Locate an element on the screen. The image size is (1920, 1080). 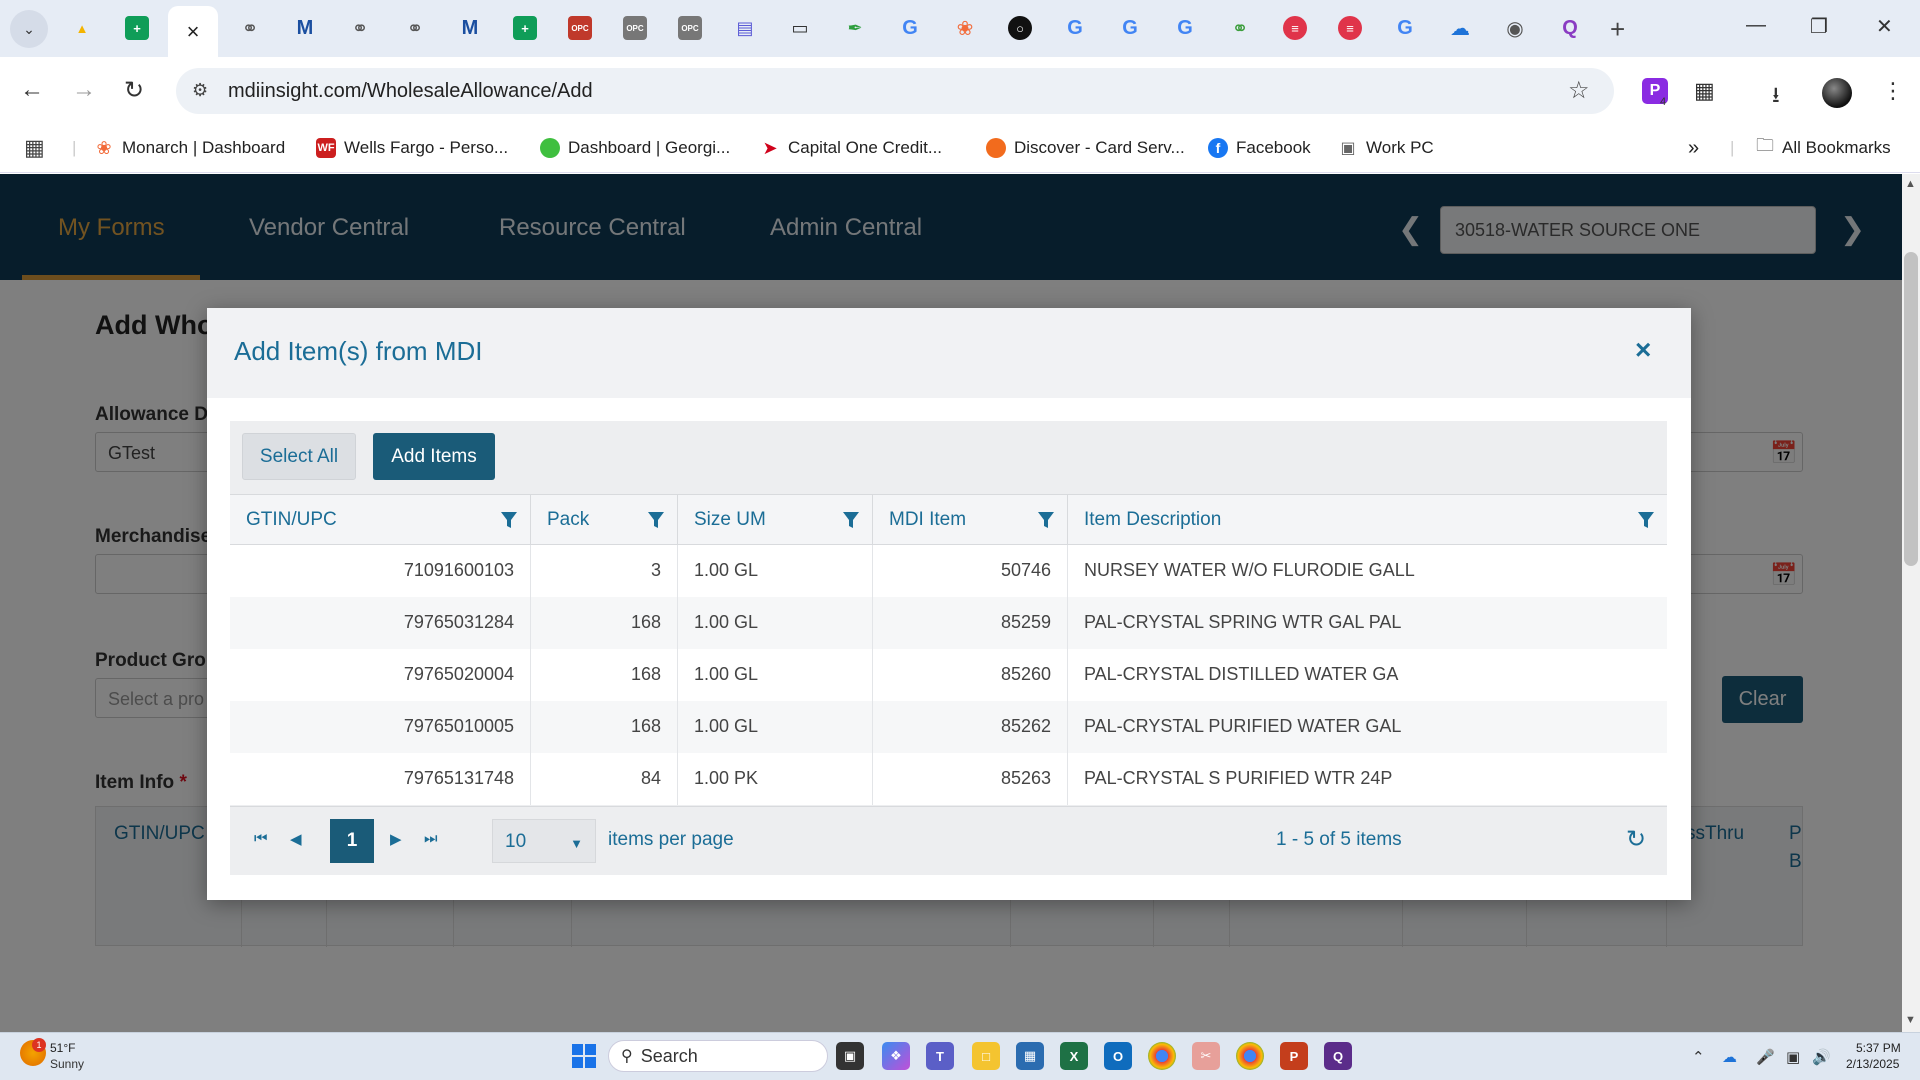
monarch-tab-icon: ❀ is located at coordinates (965, 28).